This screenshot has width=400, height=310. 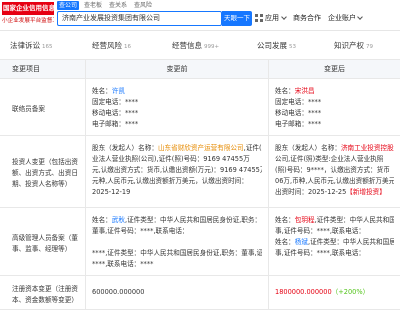 What do you see at coordinates (272, 45) in the screenshot?
I see `tab-development-label: 公司发展` at bounding box center [272, 45].